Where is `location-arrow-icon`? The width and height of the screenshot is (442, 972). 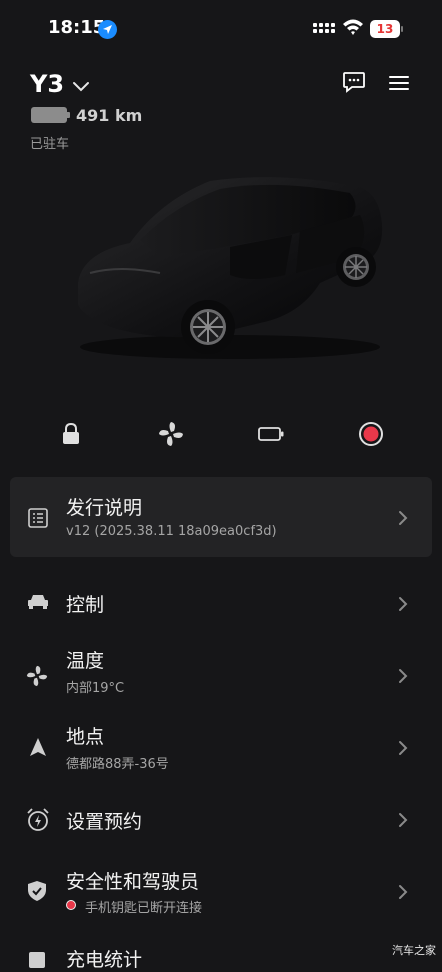
location-arrow-icon is located at coordinates (107, 29).